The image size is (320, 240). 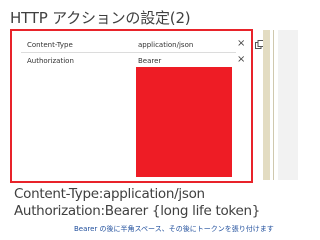 I want to click on callout-line-1: Content-Type:application/json, so click(x=109, y=194).